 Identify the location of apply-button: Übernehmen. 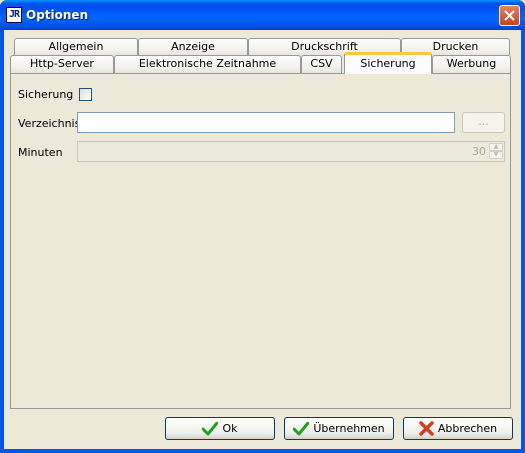
(339, 428).